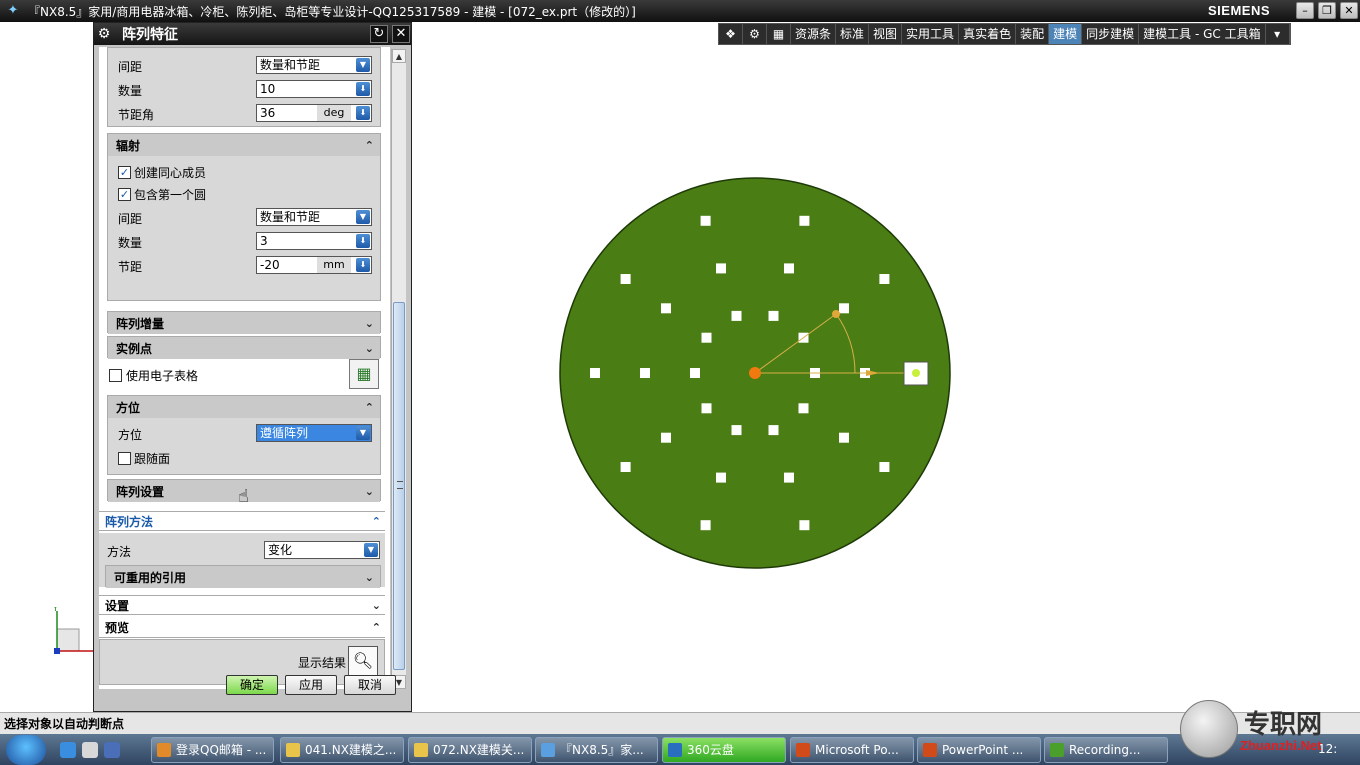 This screenshot has height=765, width=1360. What do you see at coordinates (370, 685) in the screenshot?
I see `cancel-button: 取消` at bounding box center [370, 685].